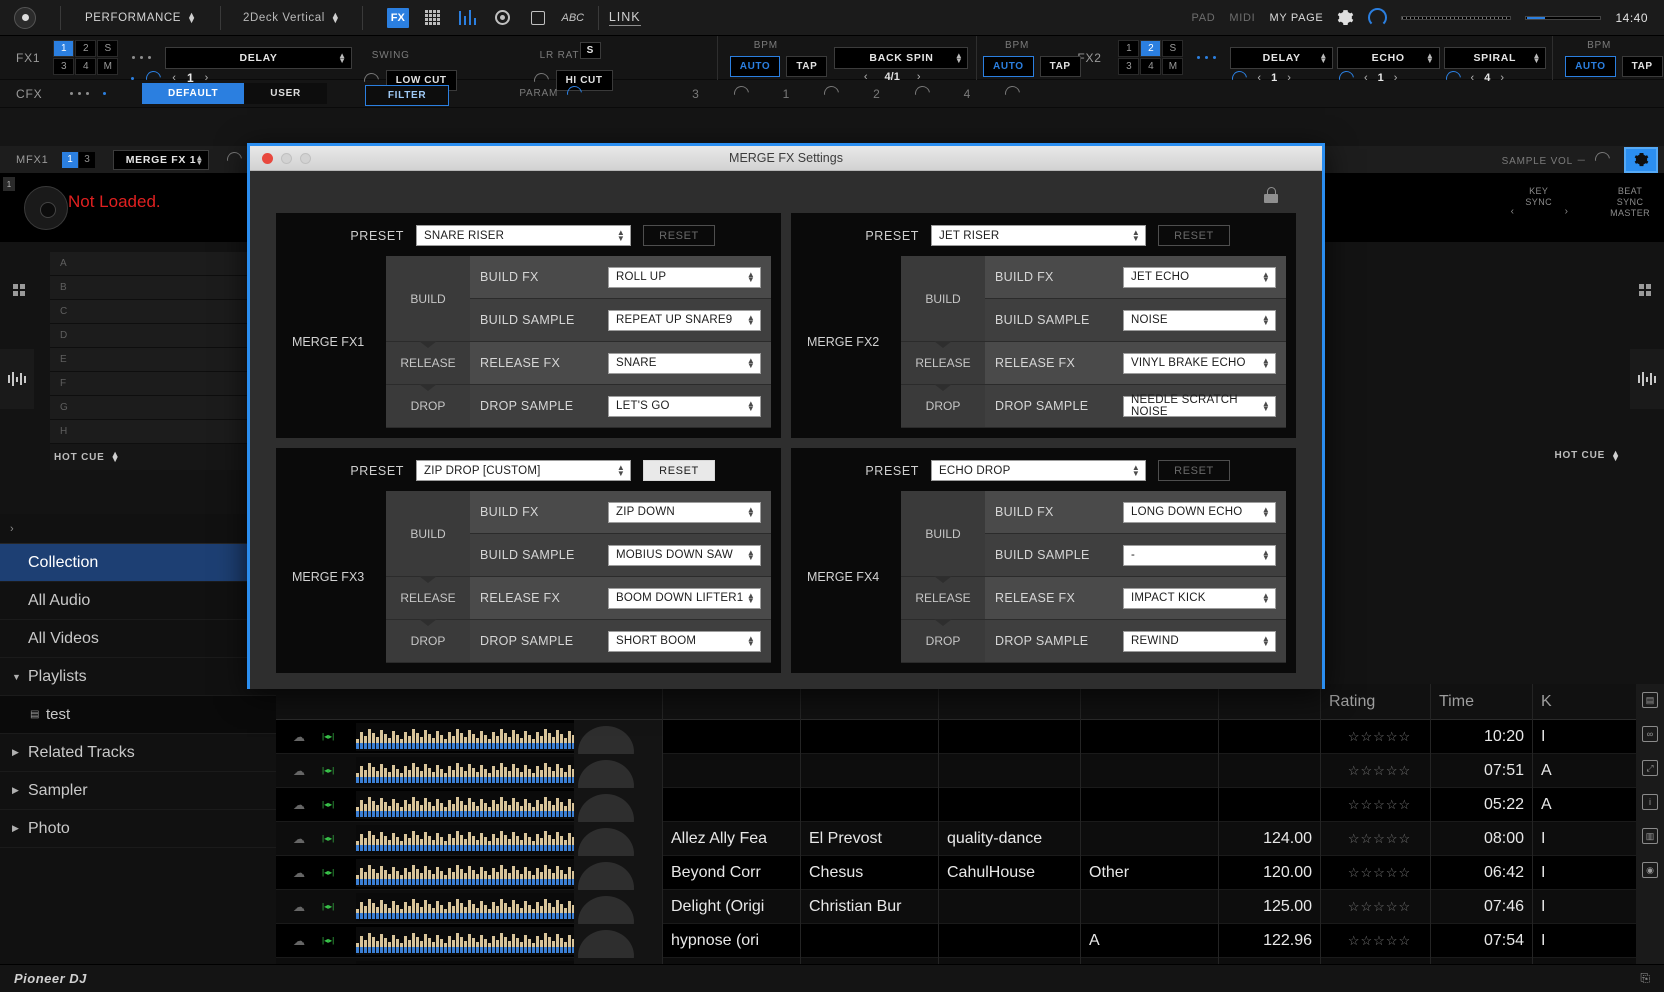 Image resolution: width=1664 pixels, height=992 pixels. I want to click on cue-row: H, so click(155, 432).